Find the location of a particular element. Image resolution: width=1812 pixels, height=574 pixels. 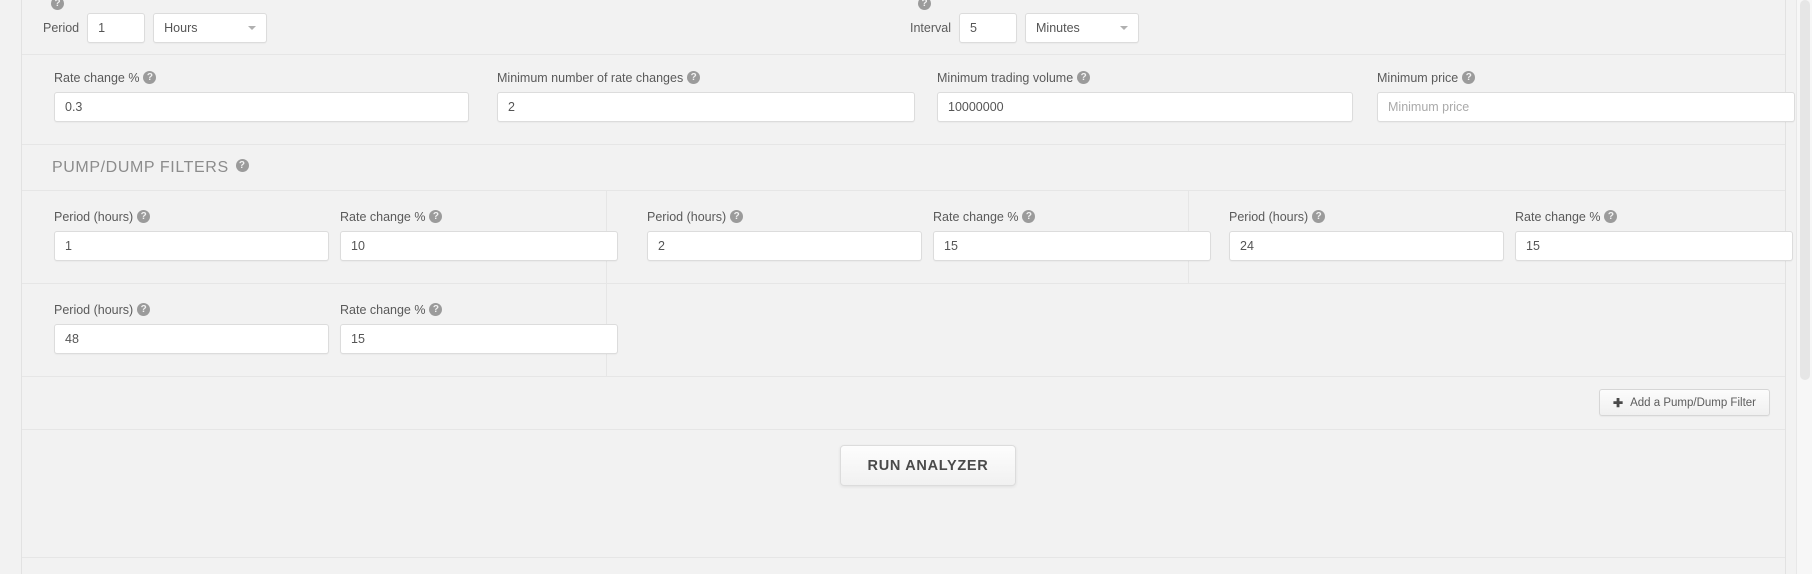

pd1-field-period: Period (hours)? is located at coordinates (191, 236).